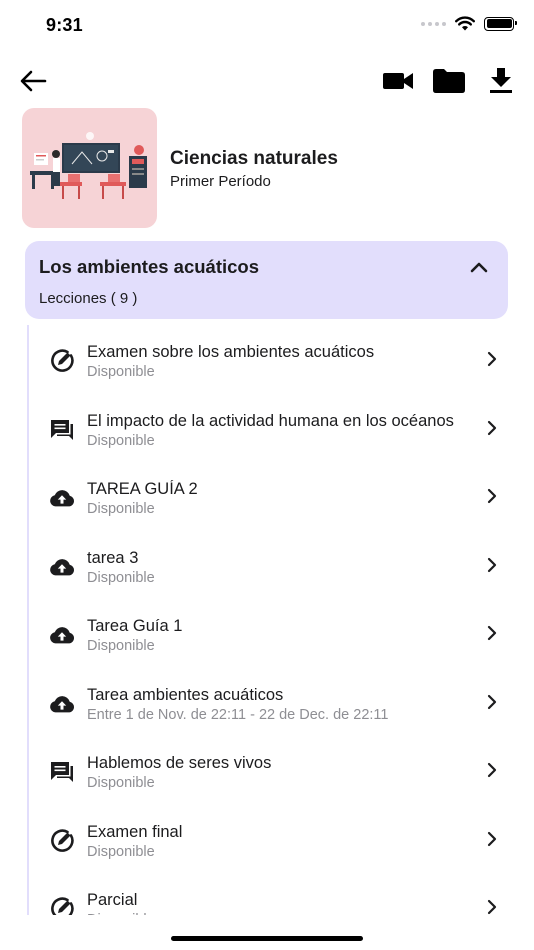  Describe the element at coordinates (266, 633) in the screenshot. I see `lesson-item: Tarea Guía 1 Disponible` at that location.